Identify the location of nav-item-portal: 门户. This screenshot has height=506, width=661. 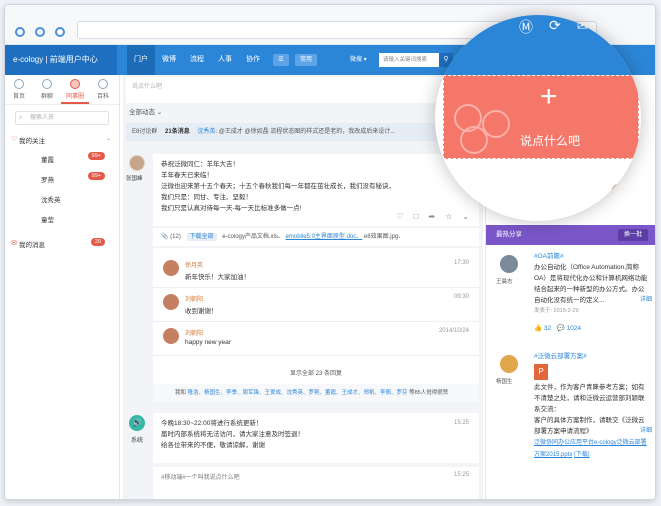
(141, 60).